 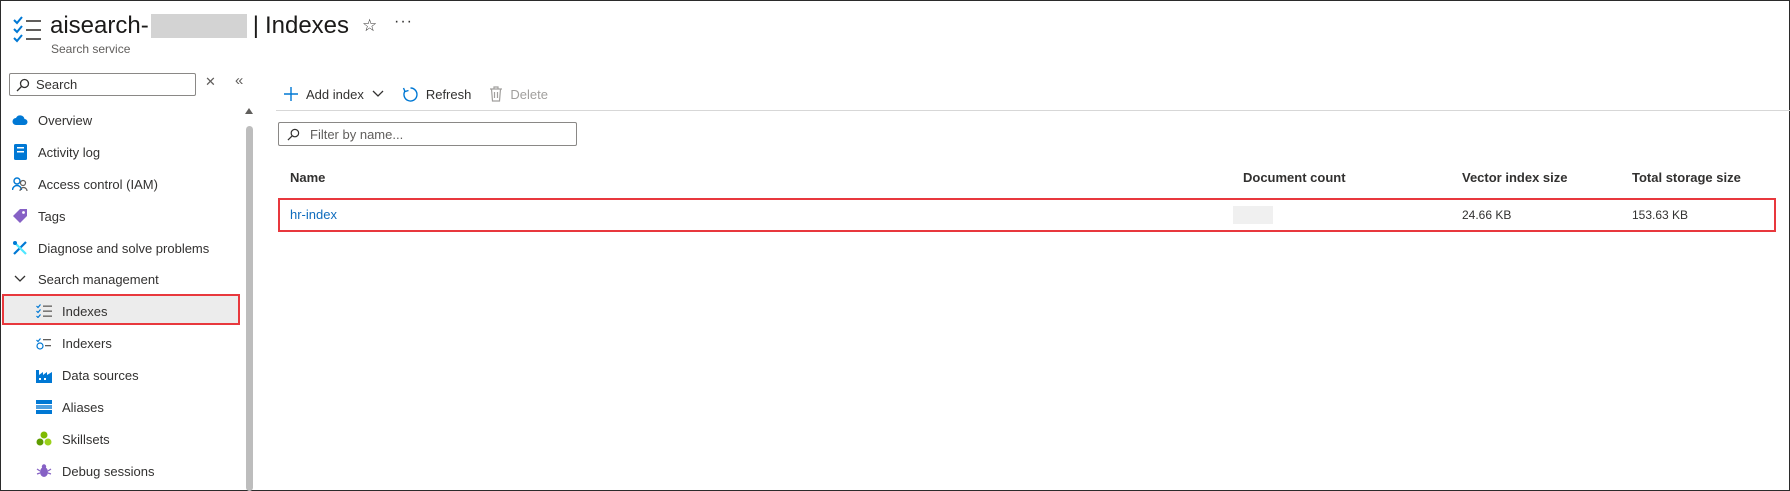 I want to click on column-header-name: Name, so click(x=307, y=177).